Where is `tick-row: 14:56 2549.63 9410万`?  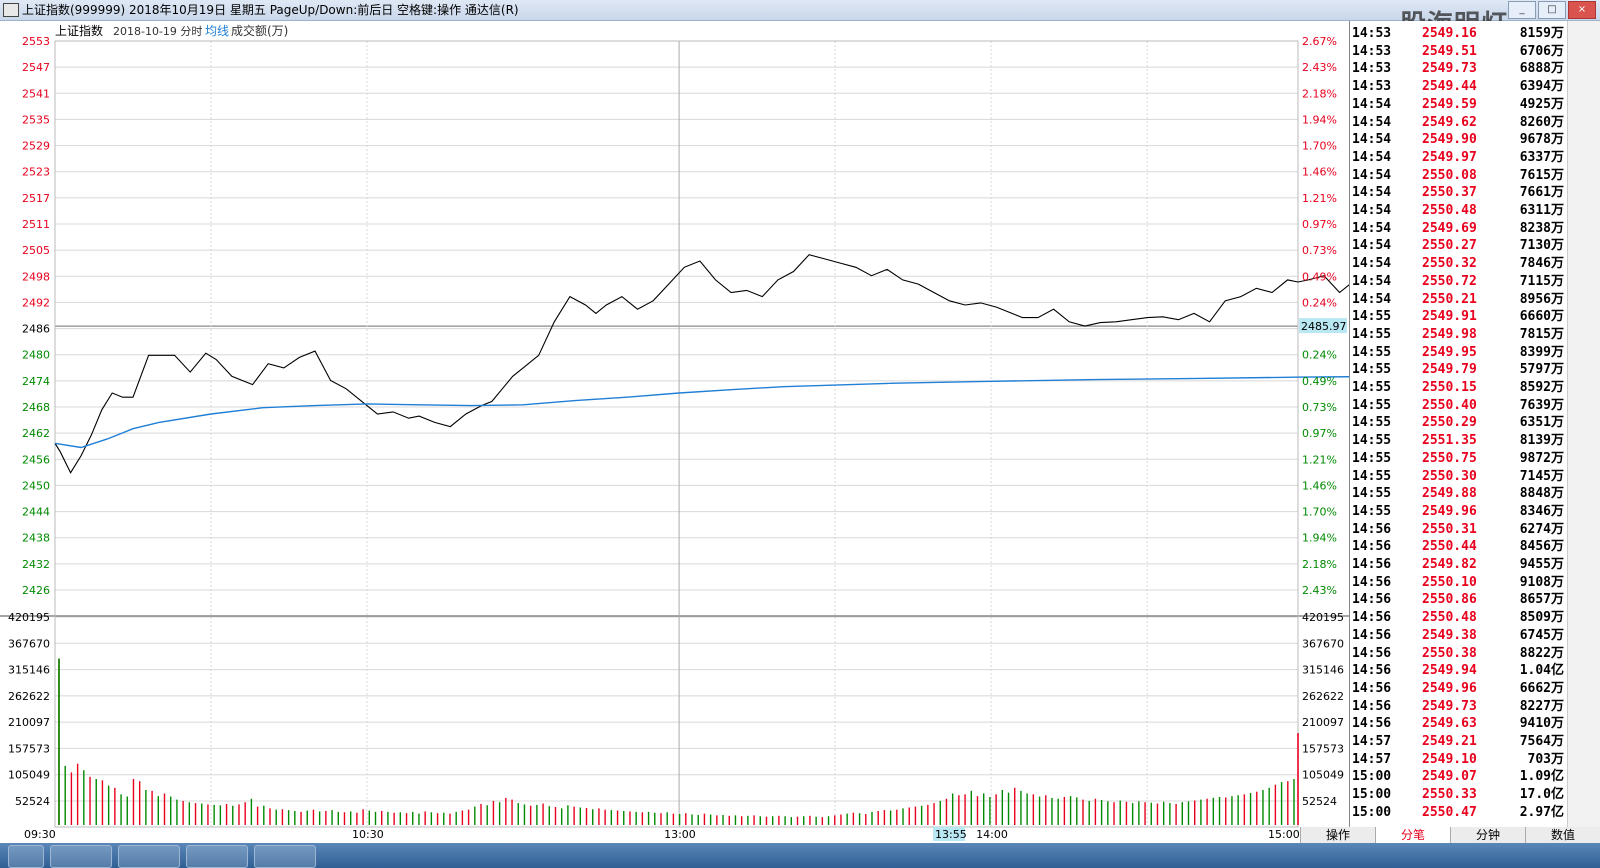 tick-row: 14:56 2549.63 9410万 is located at coordinates (1459, 723).